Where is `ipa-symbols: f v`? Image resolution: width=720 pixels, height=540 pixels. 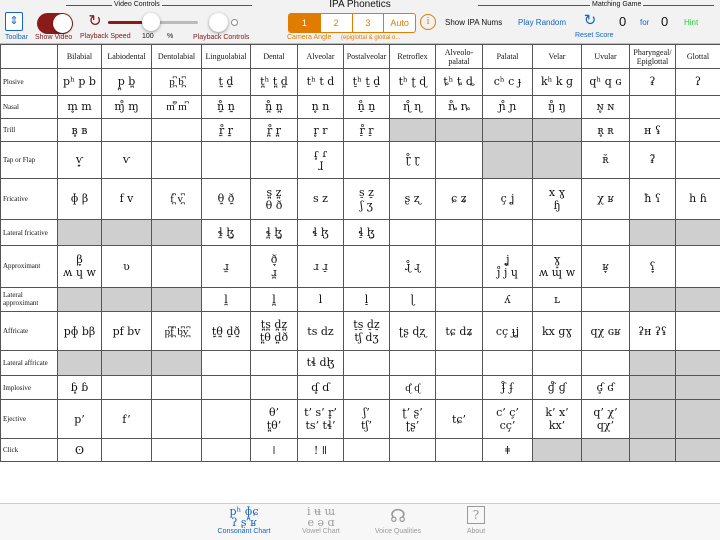 ipa-symbols: f v is located at coordinates (126, 198).